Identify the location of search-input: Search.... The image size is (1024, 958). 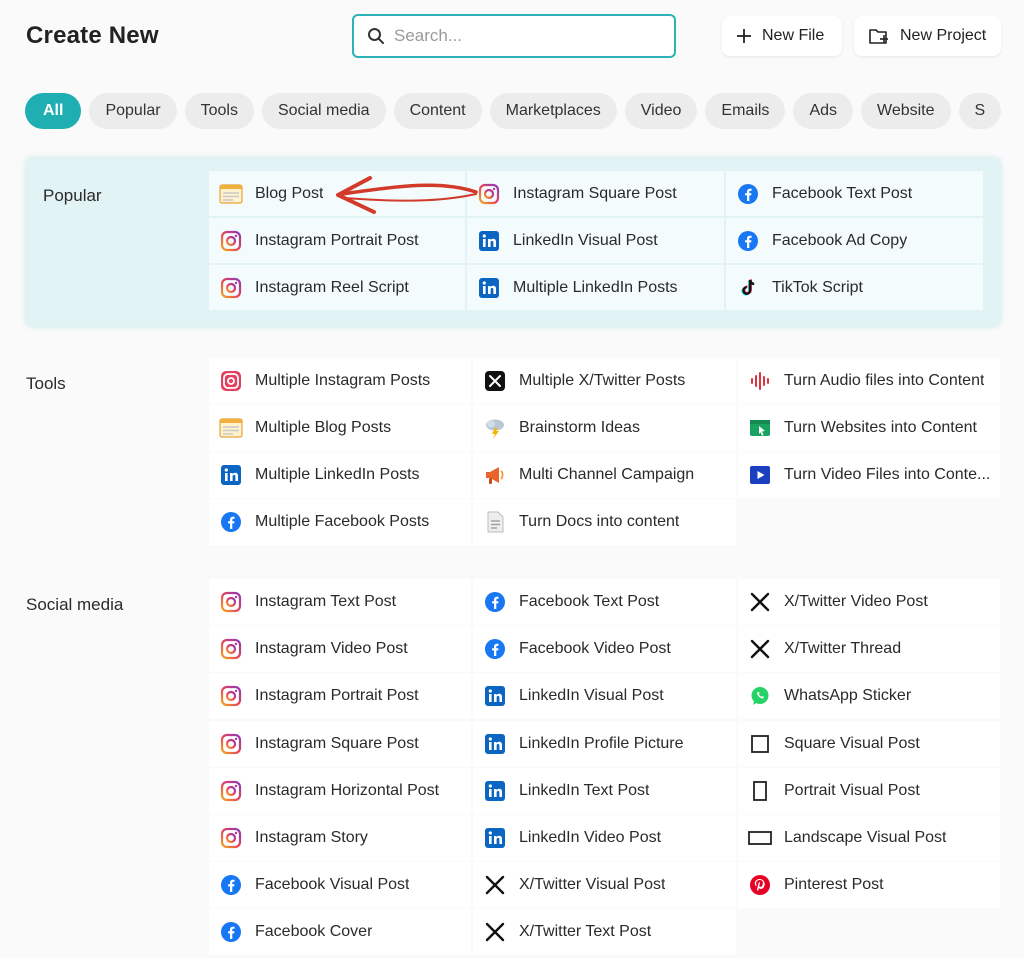
(428, 36).